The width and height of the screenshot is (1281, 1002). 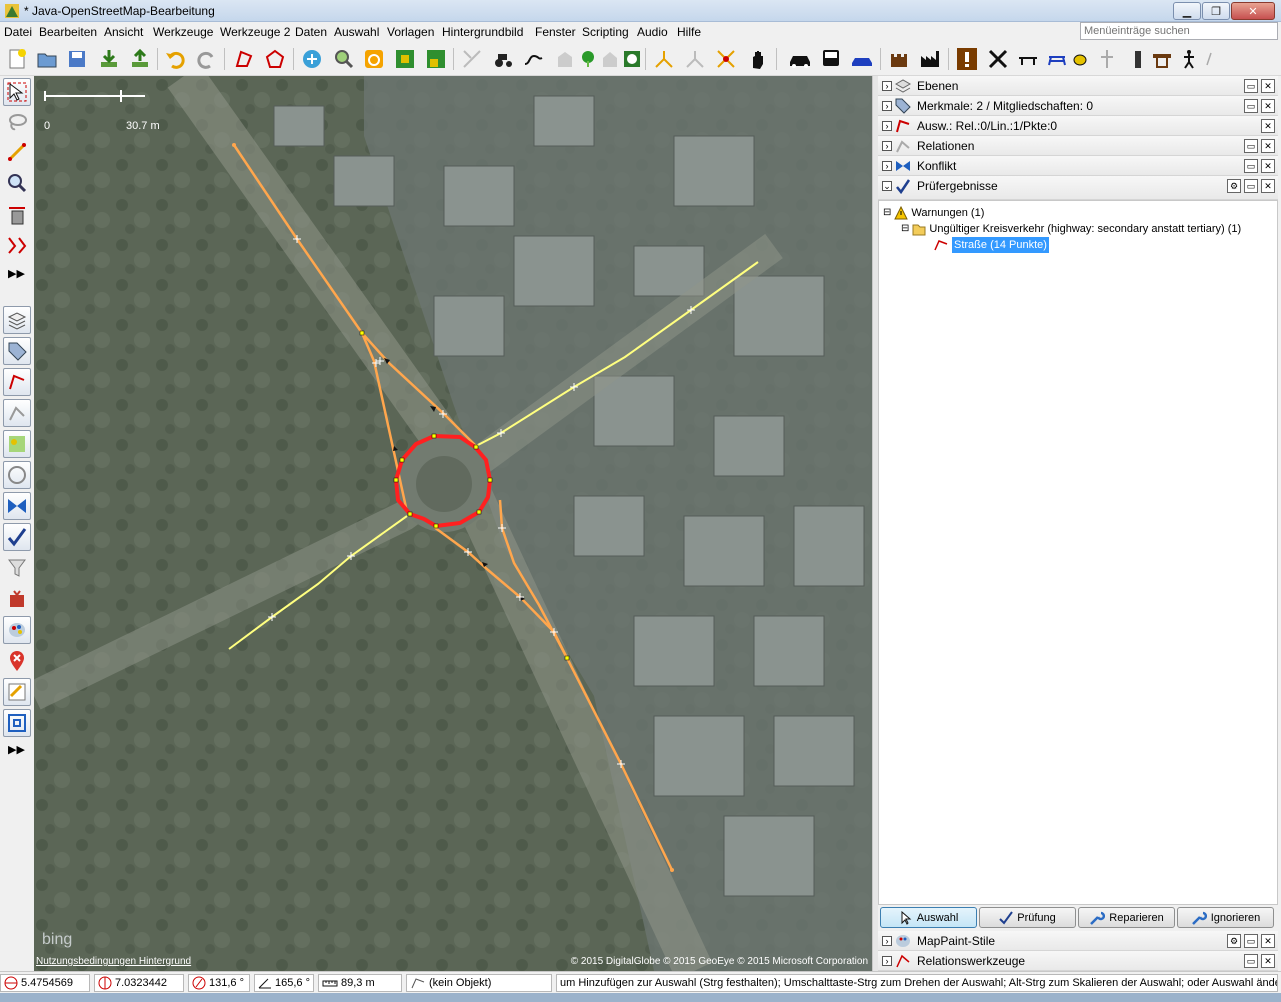 What do you see at coordinates (1126, 917) in the screenshot?
I see `fix-button: Reparieren` at bounding box center [1126, 917].